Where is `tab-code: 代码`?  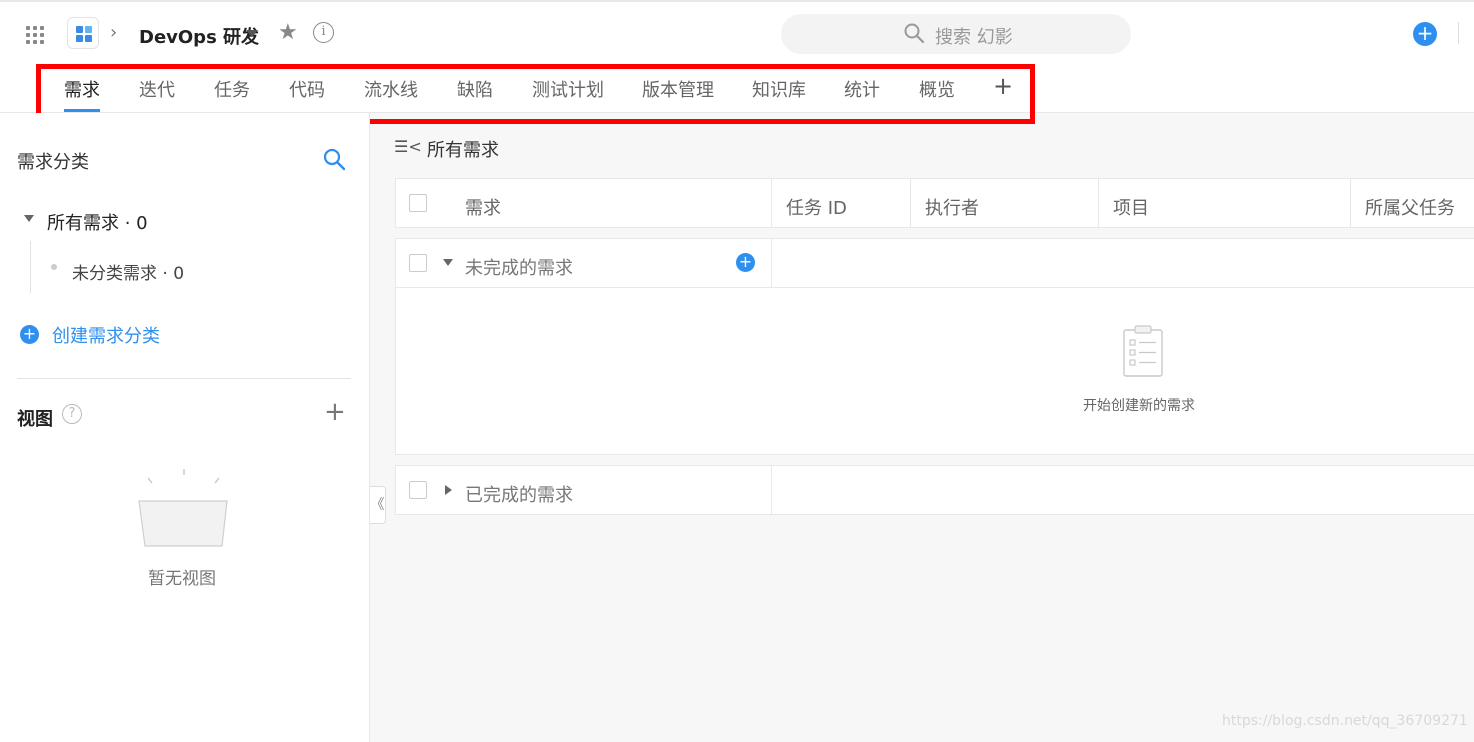
tab-code: 代码 is located at coordinates (307, 89).